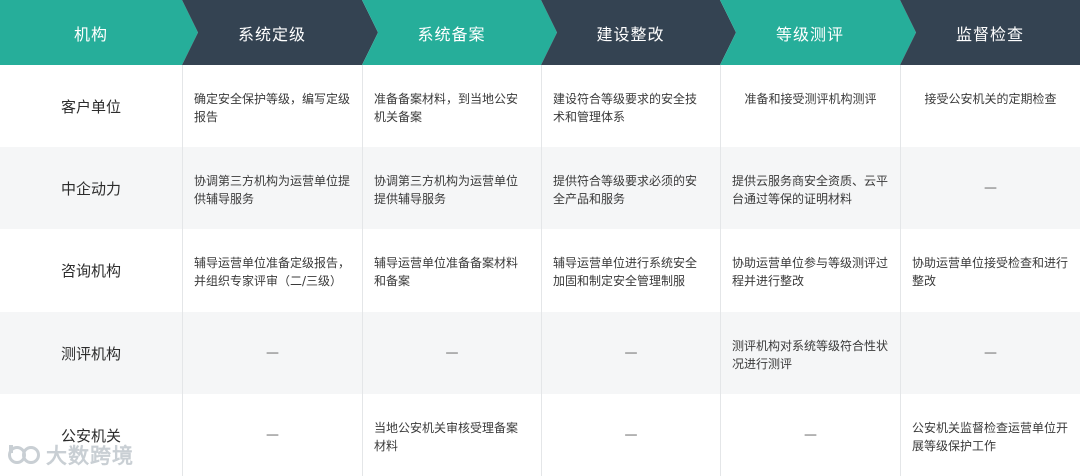 Image resolution: width=1080 pixels, height=476 pixels. I want to click on table-cell: 公安机关监督检查运营单位开展等级保护工作, so click(990, 435).